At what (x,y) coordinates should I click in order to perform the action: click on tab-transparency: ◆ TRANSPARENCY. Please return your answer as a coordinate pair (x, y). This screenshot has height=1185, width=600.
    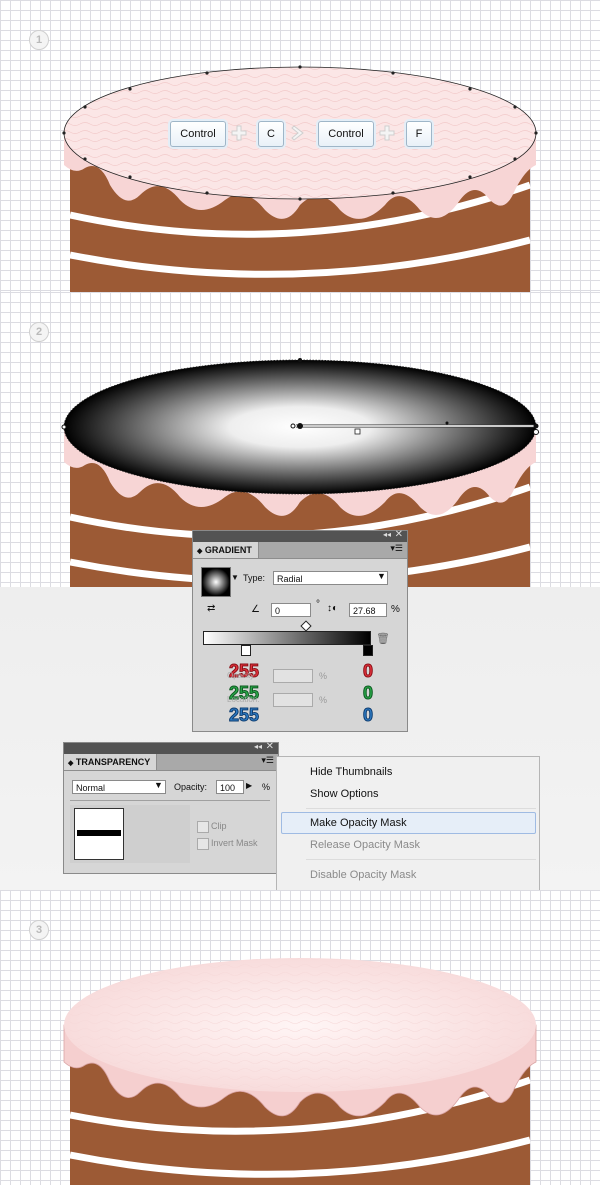
    Looking at the image, I should click on (111, 762).